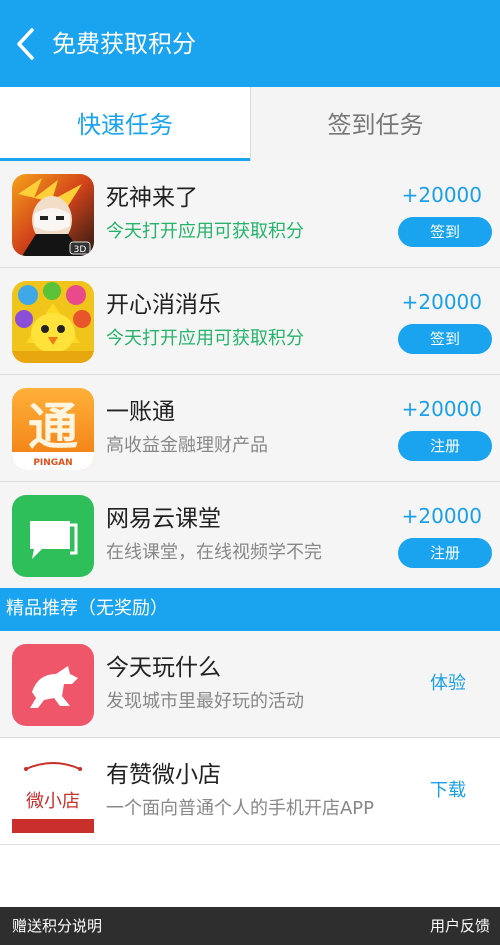 The image size is (500, 945). I want to click on netease-study-icon, so click(53, 536).